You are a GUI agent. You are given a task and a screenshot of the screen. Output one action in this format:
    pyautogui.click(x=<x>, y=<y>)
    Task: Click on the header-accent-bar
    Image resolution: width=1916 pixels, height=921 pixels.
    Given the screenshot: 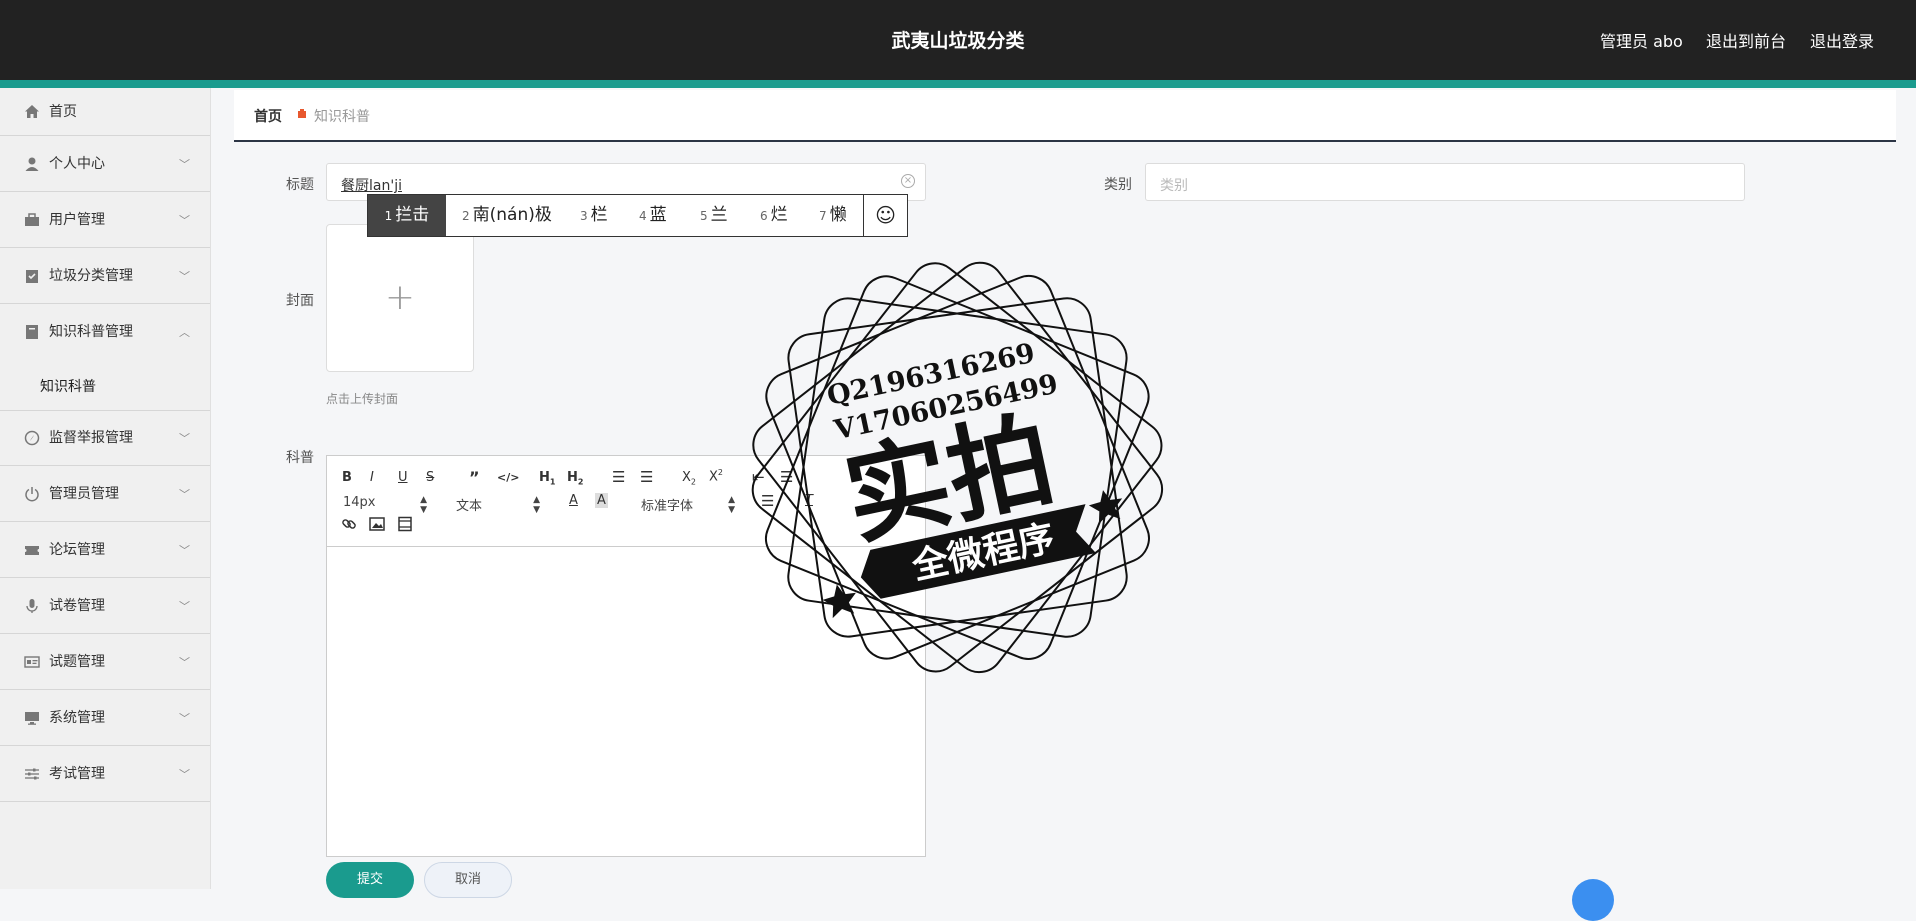 What is the action you would take?
    pyautogui.click(x=958, y=84)
    